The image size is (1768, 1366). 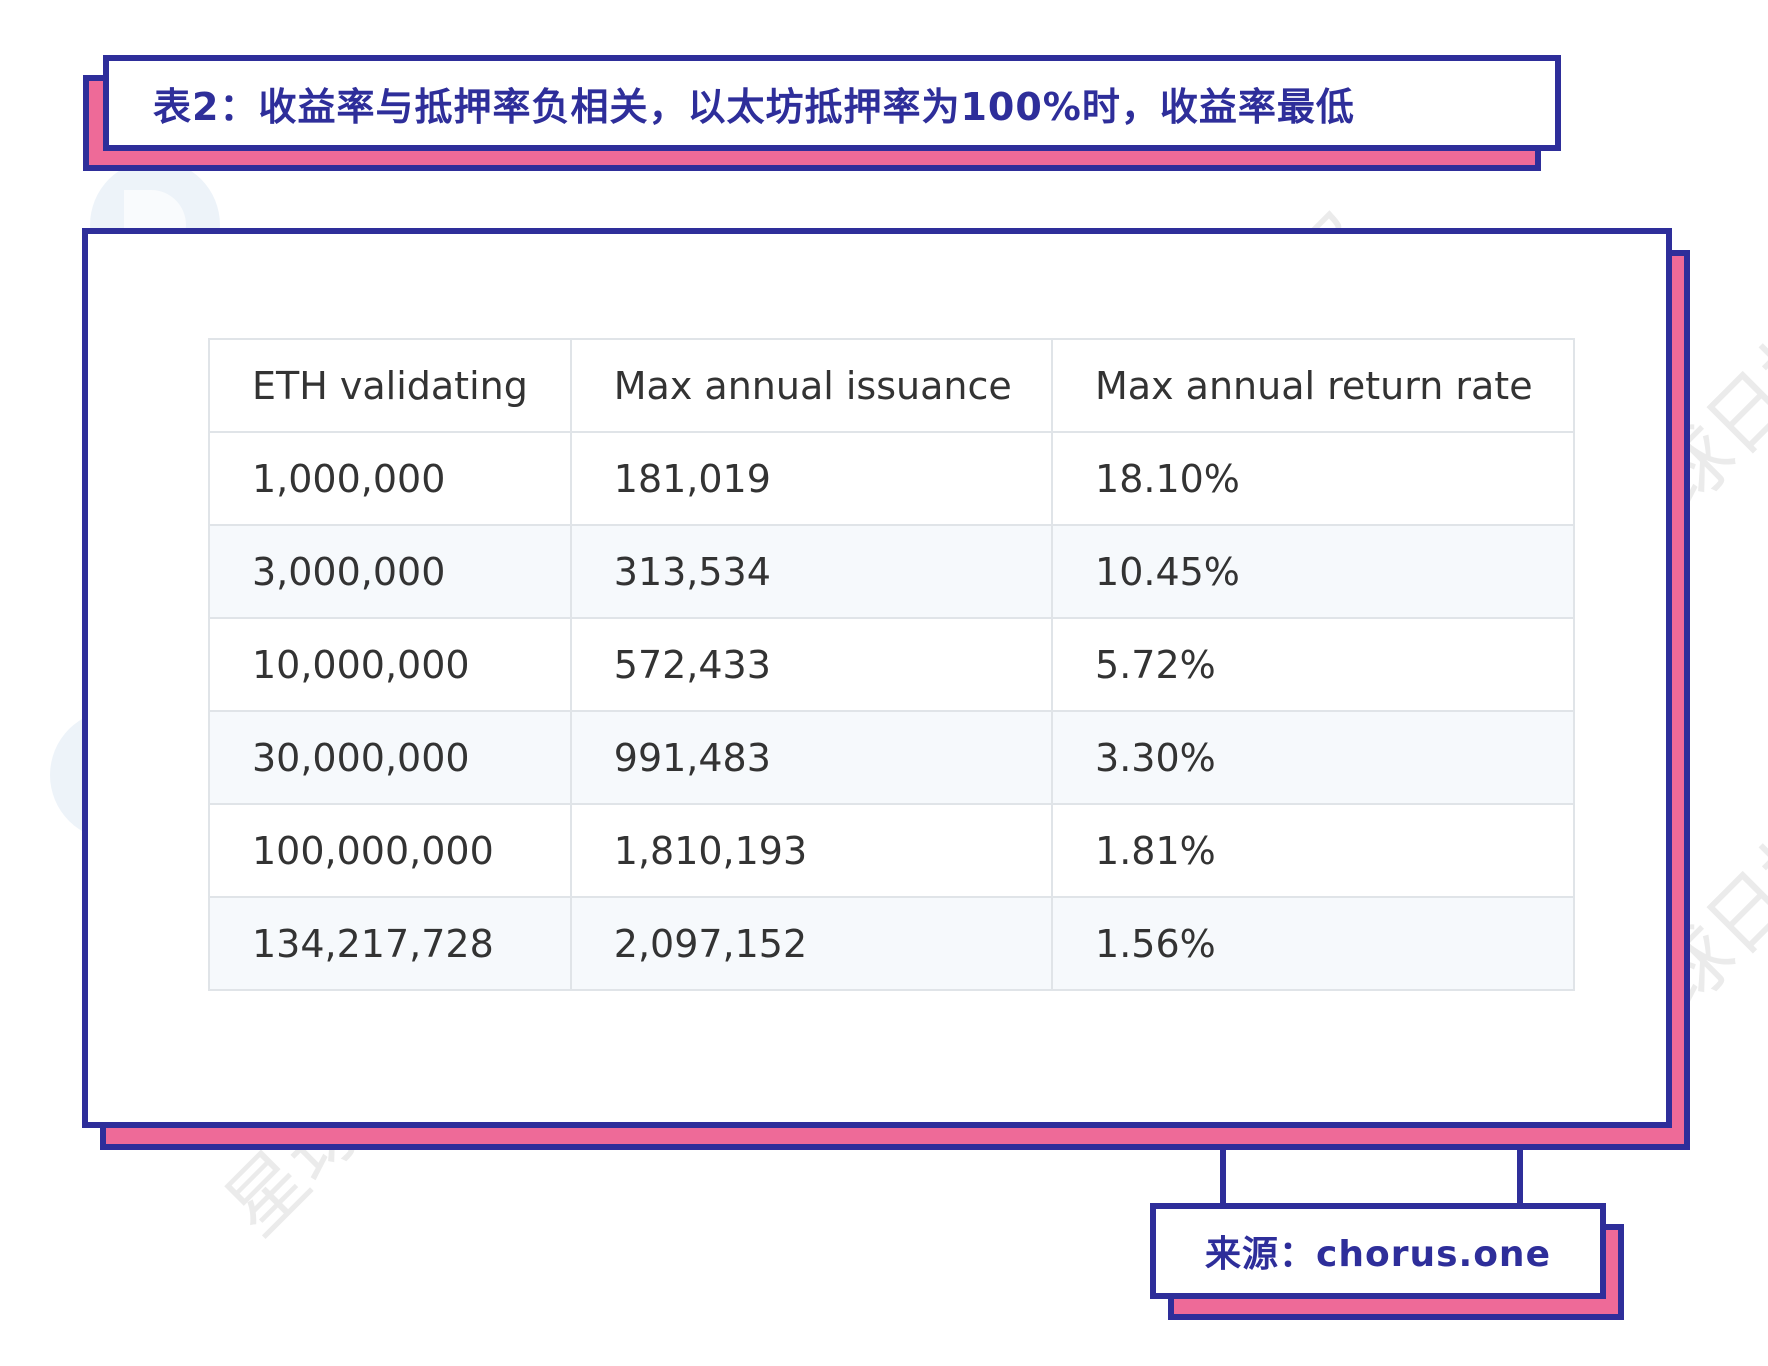 I want to click on page-title: 表2：收益率与抵押率负相关，以太坊抵押率为100%时，收益率最低, so click(x=754, y=106).